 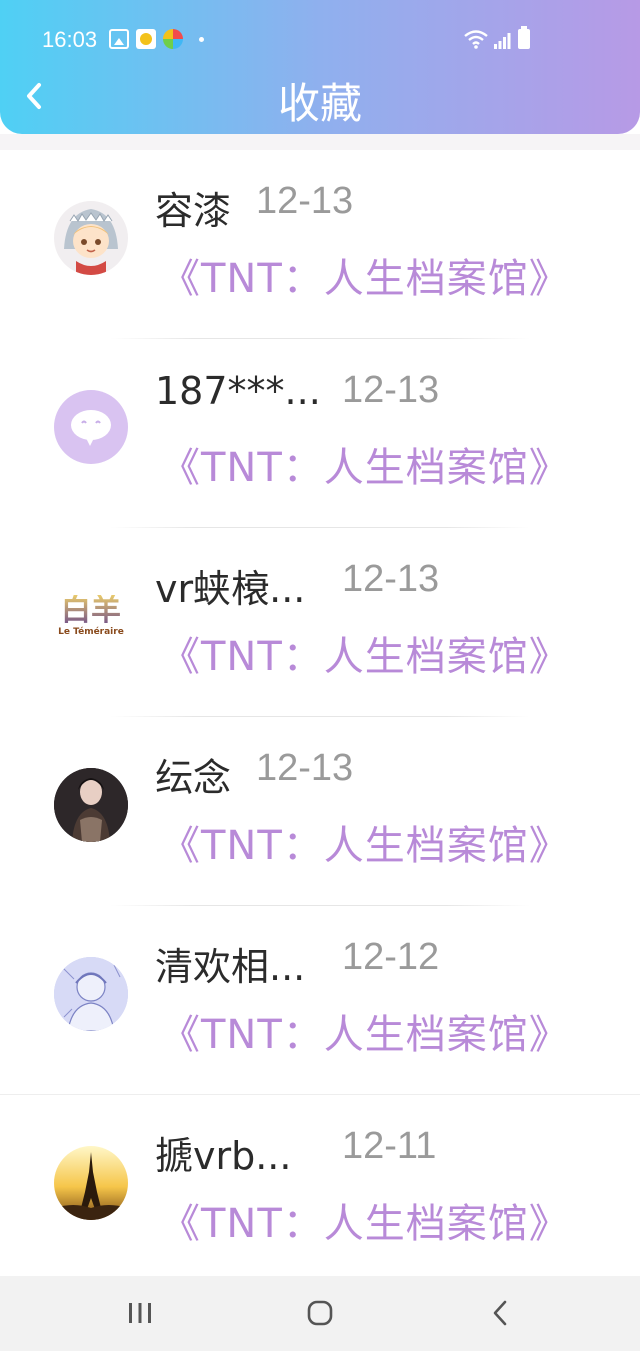 I want to click on color-app-icon, so click(x=173, y=39).